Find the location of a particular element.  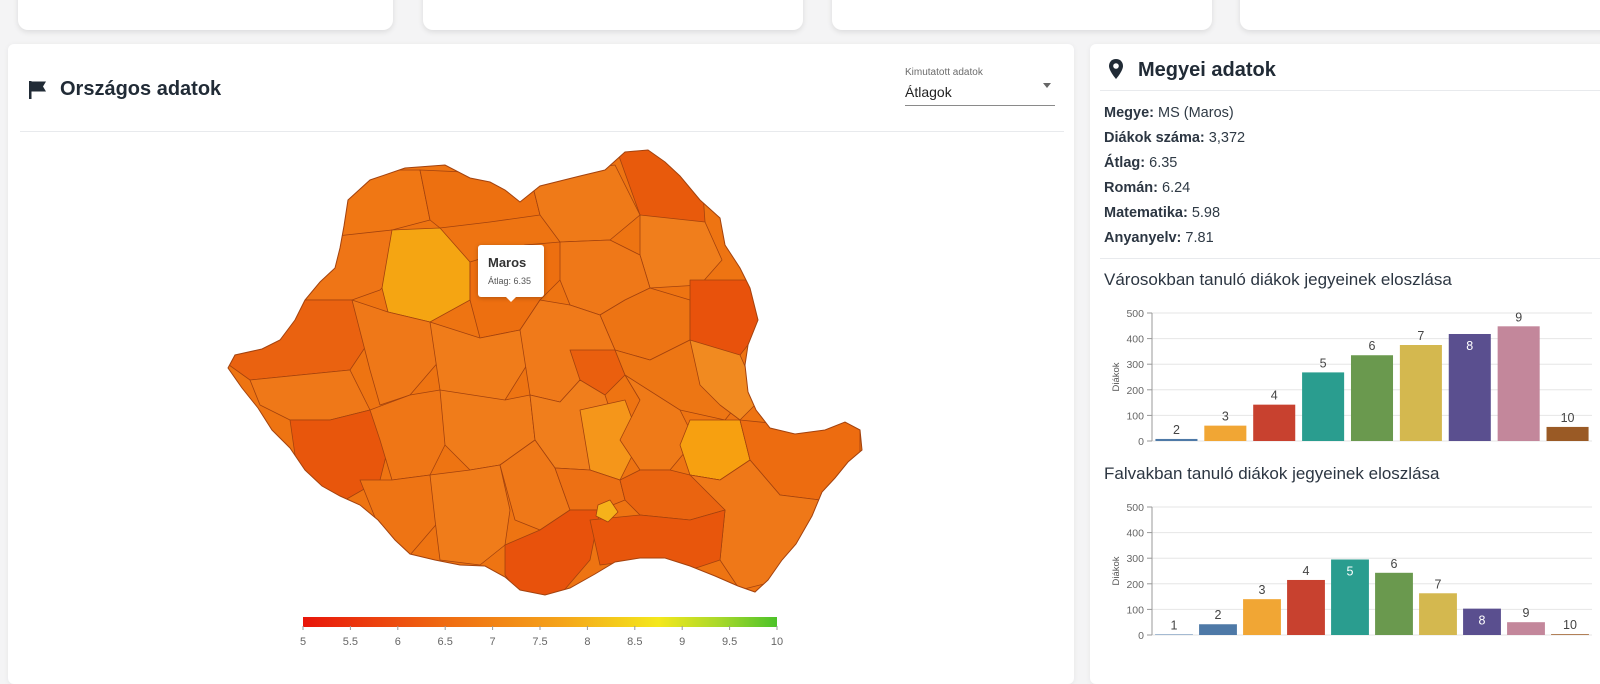

info-county: Megye: MS (Maros) is located at coordinates (1169, 113).